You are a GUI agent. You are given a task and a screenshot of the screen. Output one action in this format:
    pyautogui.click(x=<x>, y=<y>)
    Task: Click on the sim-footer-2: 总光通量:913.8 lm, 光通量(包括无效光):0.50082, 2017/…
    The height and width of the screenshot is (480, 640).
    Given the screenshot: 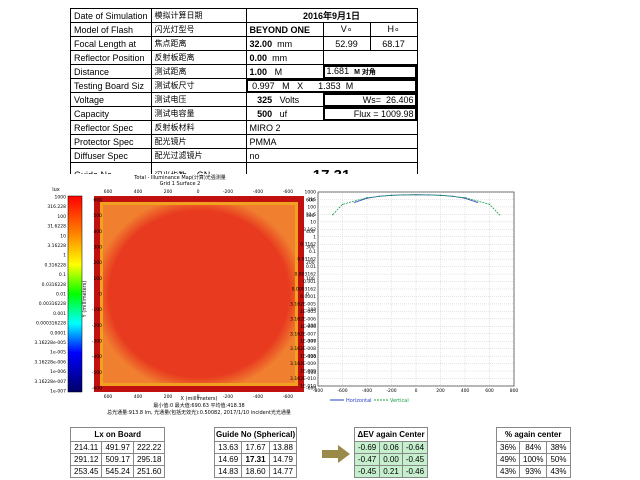 What is the action you would take?
    pyautogui.click(x=199, y=412)
    